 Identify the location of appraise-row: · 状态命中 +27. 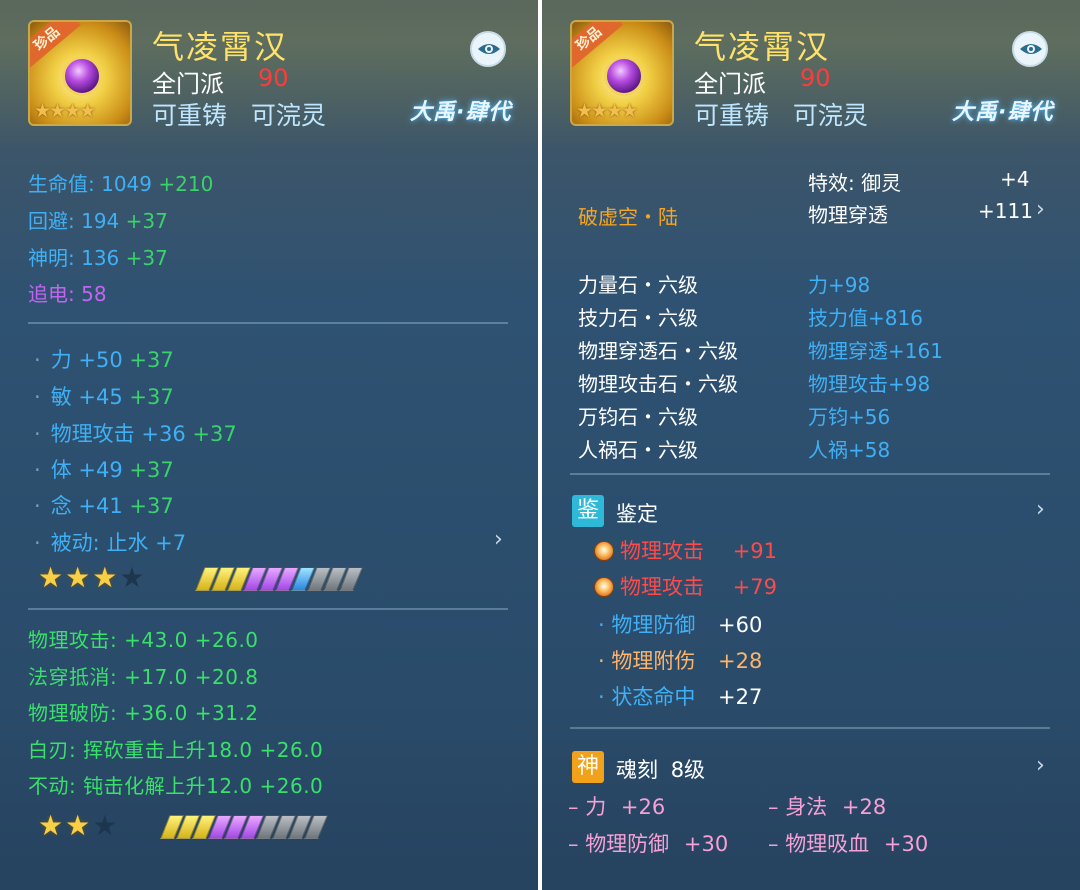
(680, 696).